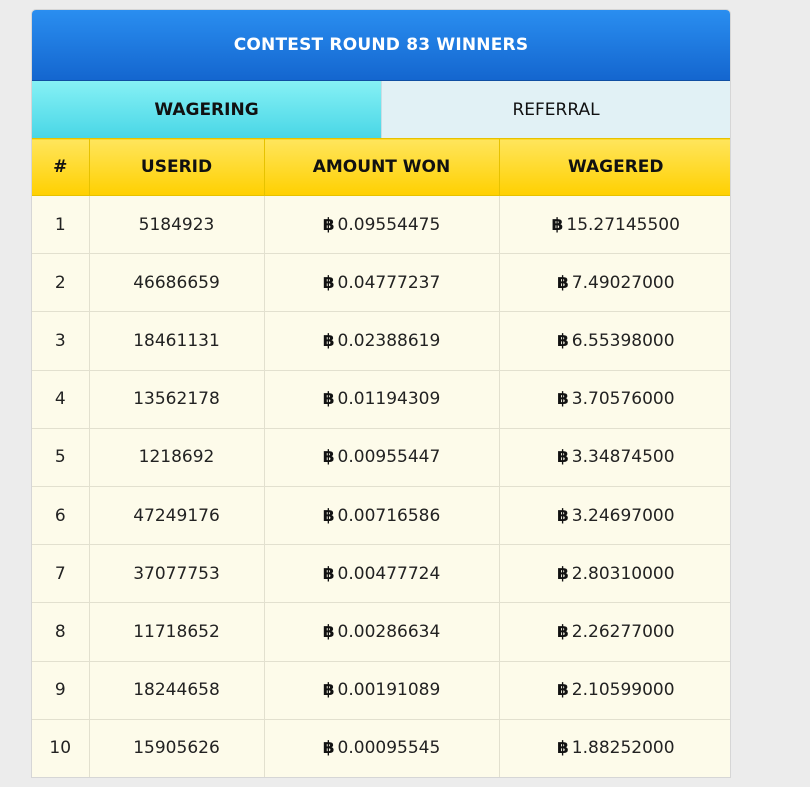 The height and width of the screenshot is (787, 810). I want to click on wagered-value: 3.24697000, so click(623, 515).